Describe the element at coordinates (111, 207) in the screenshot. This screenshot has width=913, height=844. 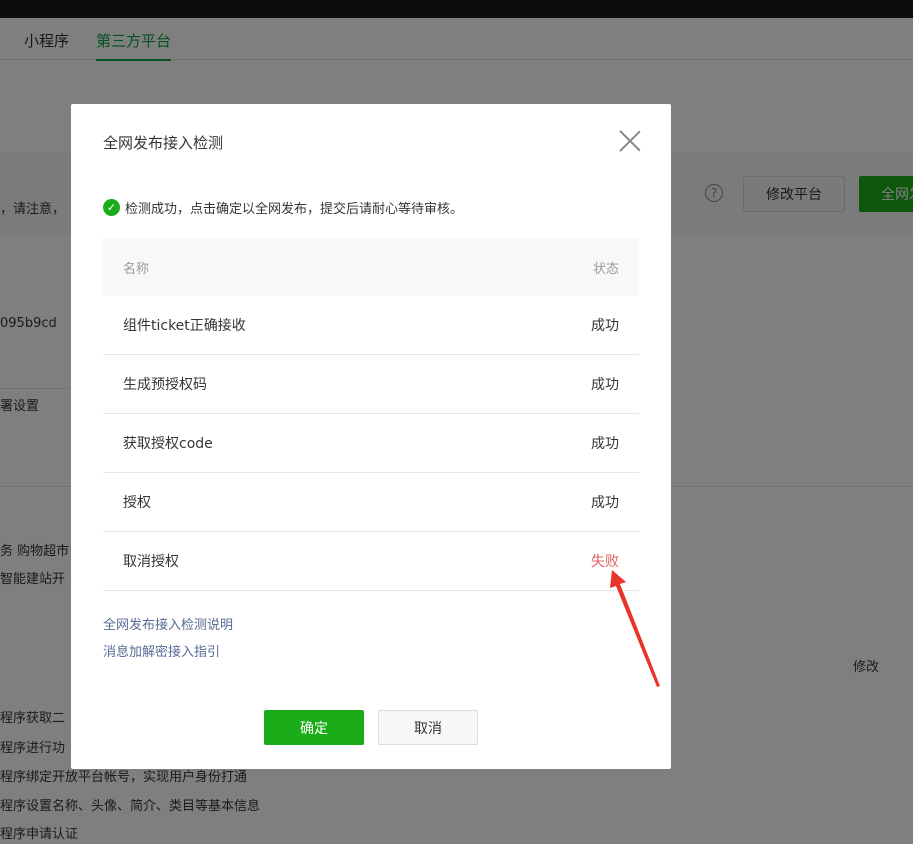
I see `check-icon: ✓` at that location.